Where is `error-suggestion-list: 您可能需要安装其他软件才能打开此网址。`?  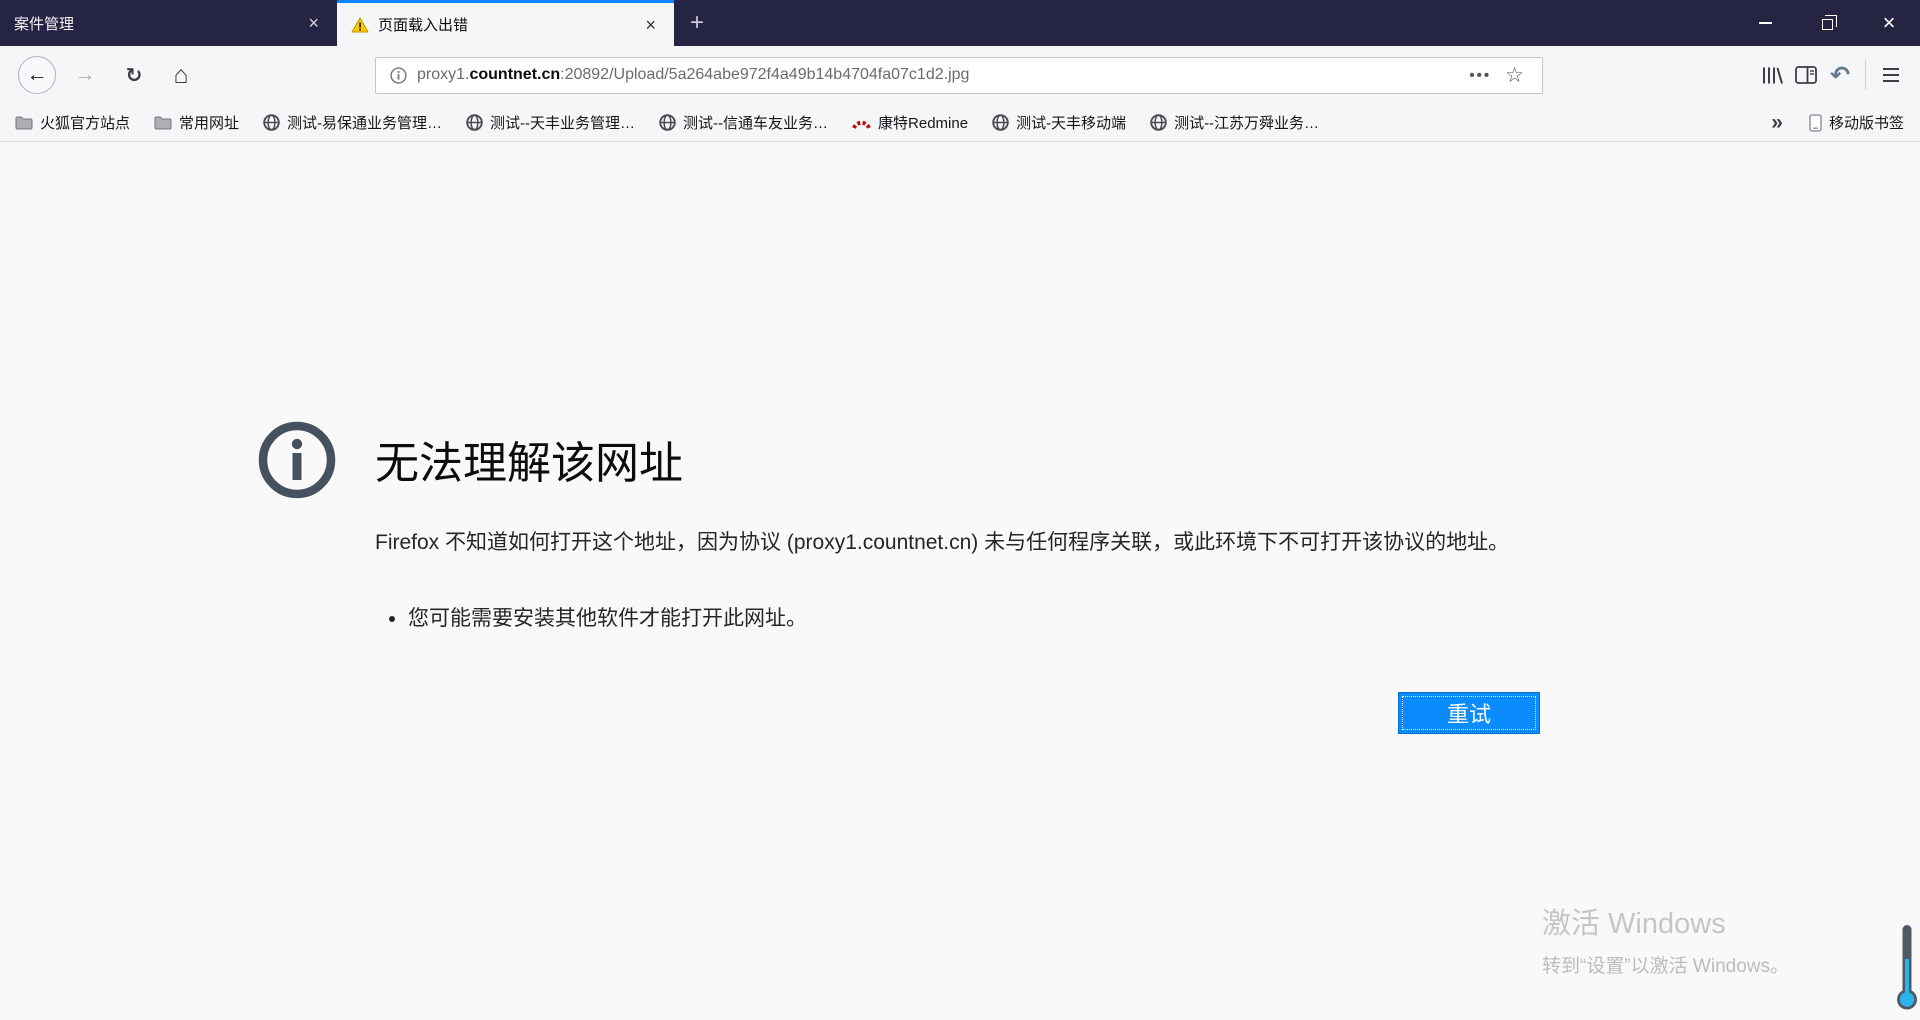
error-suggestion-list: 您可能需要安装其他软件才能打开此网址。 is located at coordinates (594, 617).